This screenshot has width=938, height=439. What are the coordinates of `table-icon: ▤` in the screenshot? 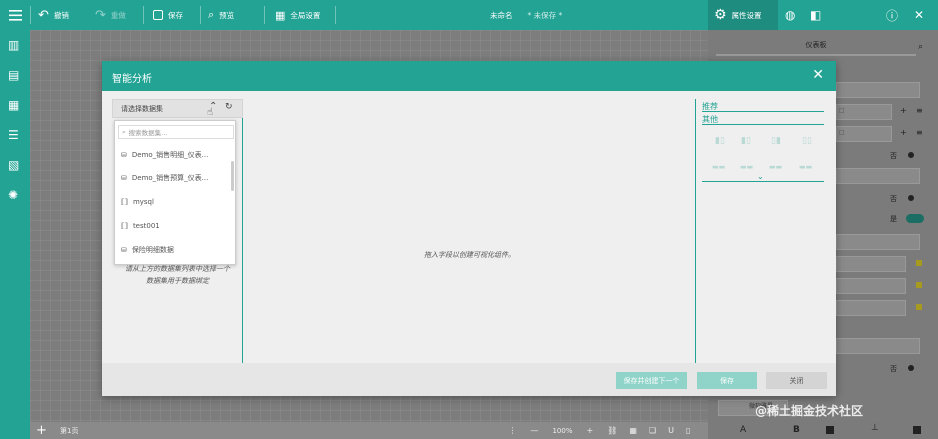 It's located at (15, 75).